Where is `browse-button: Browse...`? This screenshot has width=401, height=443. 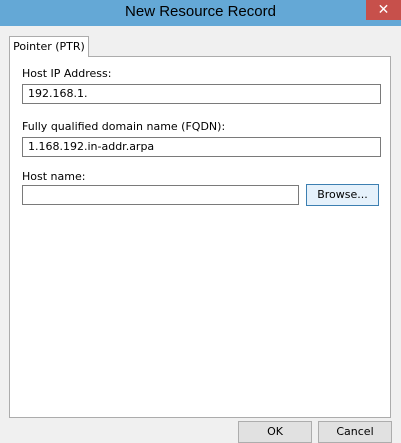 browse-button: Browse... is located at coordinates (342, 195).